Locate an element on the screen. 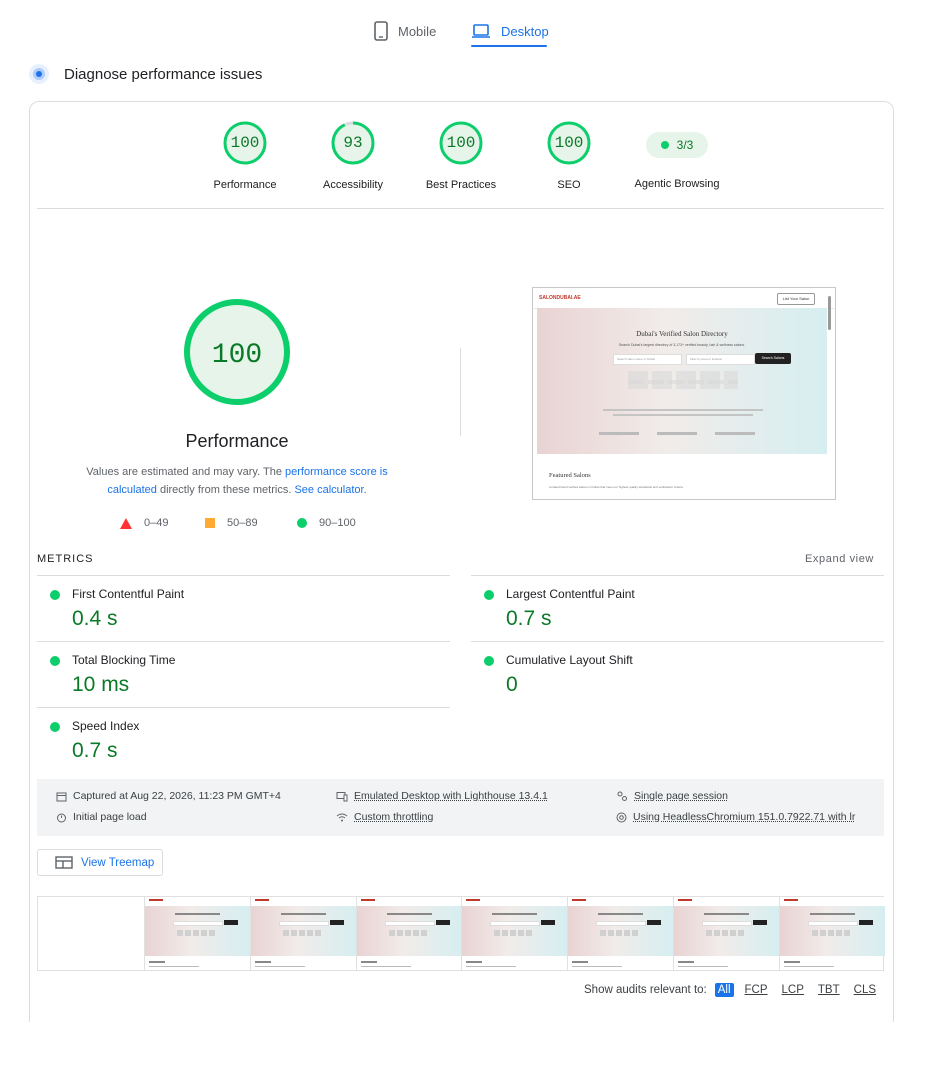 The height and width of the screenshot is (1067, 926). metric-tbt: Total Blocking Time 10 ms is located at coordinates (243, 674).